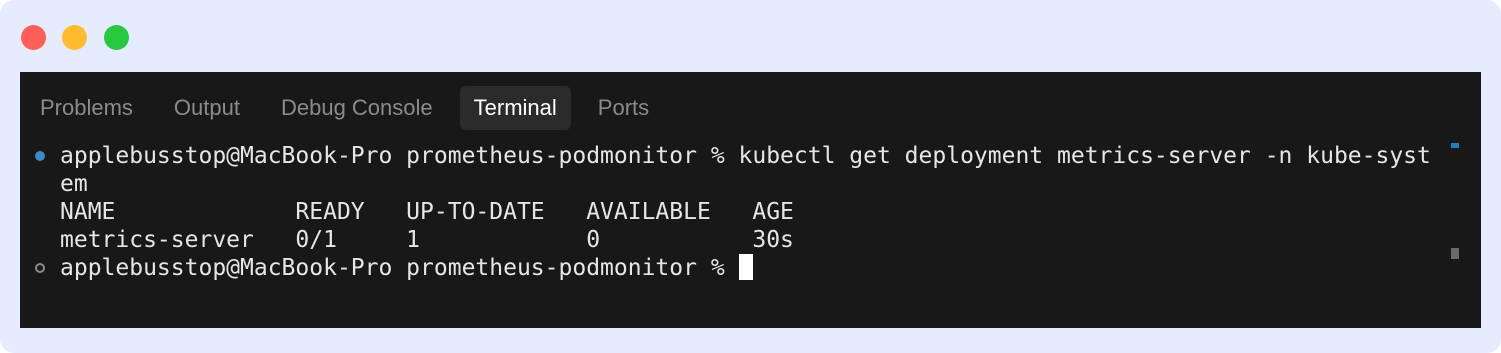 This screenshot has width=1501, height=353. I want to click on terminal-line-header: NAME READY UP-TO-DATE AVAILABLE AGE, so click(427, 212).